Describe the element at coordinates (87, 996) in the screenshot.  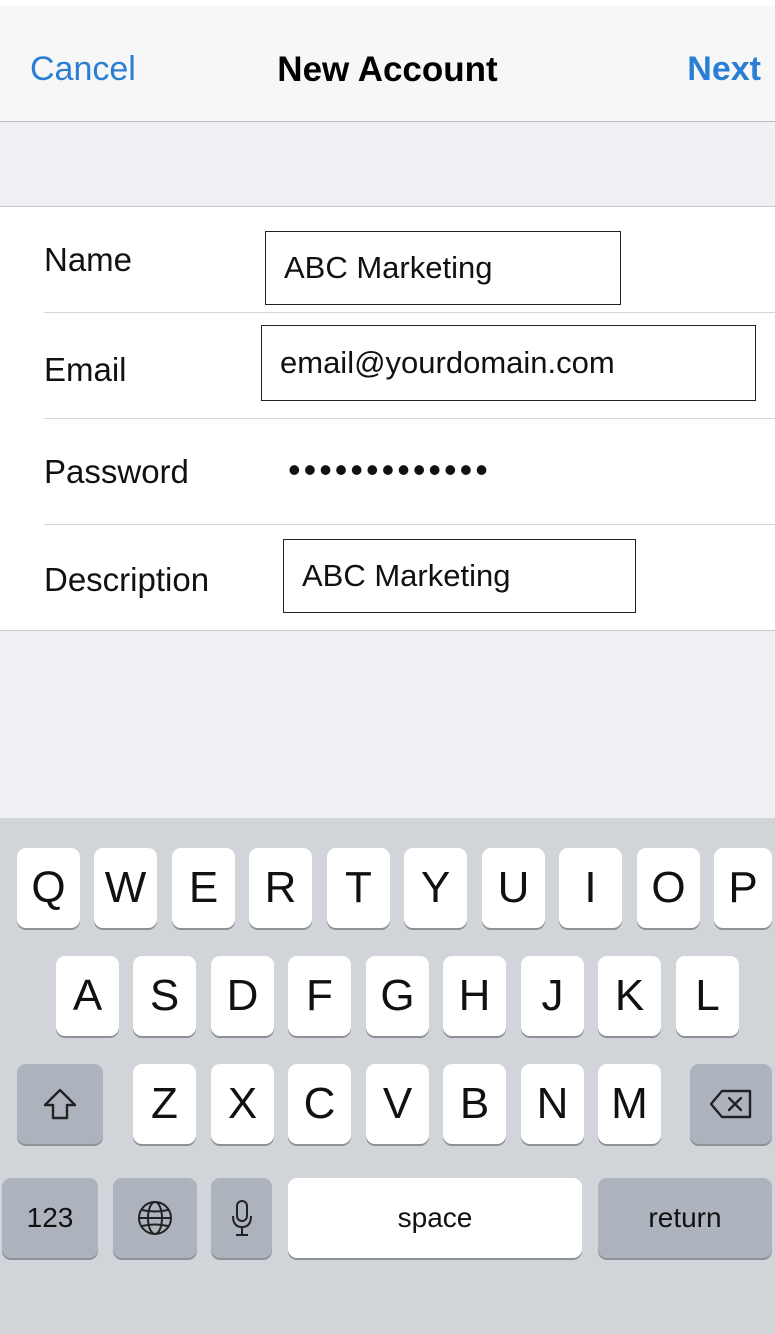
I see `key-a: A` at that location.